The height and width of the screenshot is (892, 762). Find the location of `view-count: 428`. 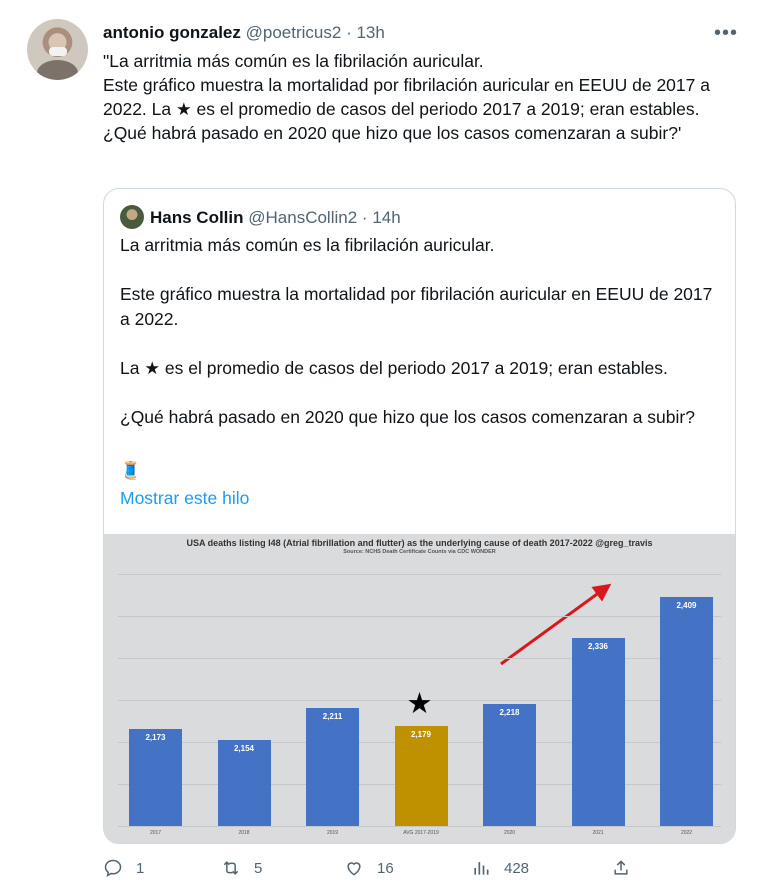

view-count: 428 is located at coordinates (517, 868).